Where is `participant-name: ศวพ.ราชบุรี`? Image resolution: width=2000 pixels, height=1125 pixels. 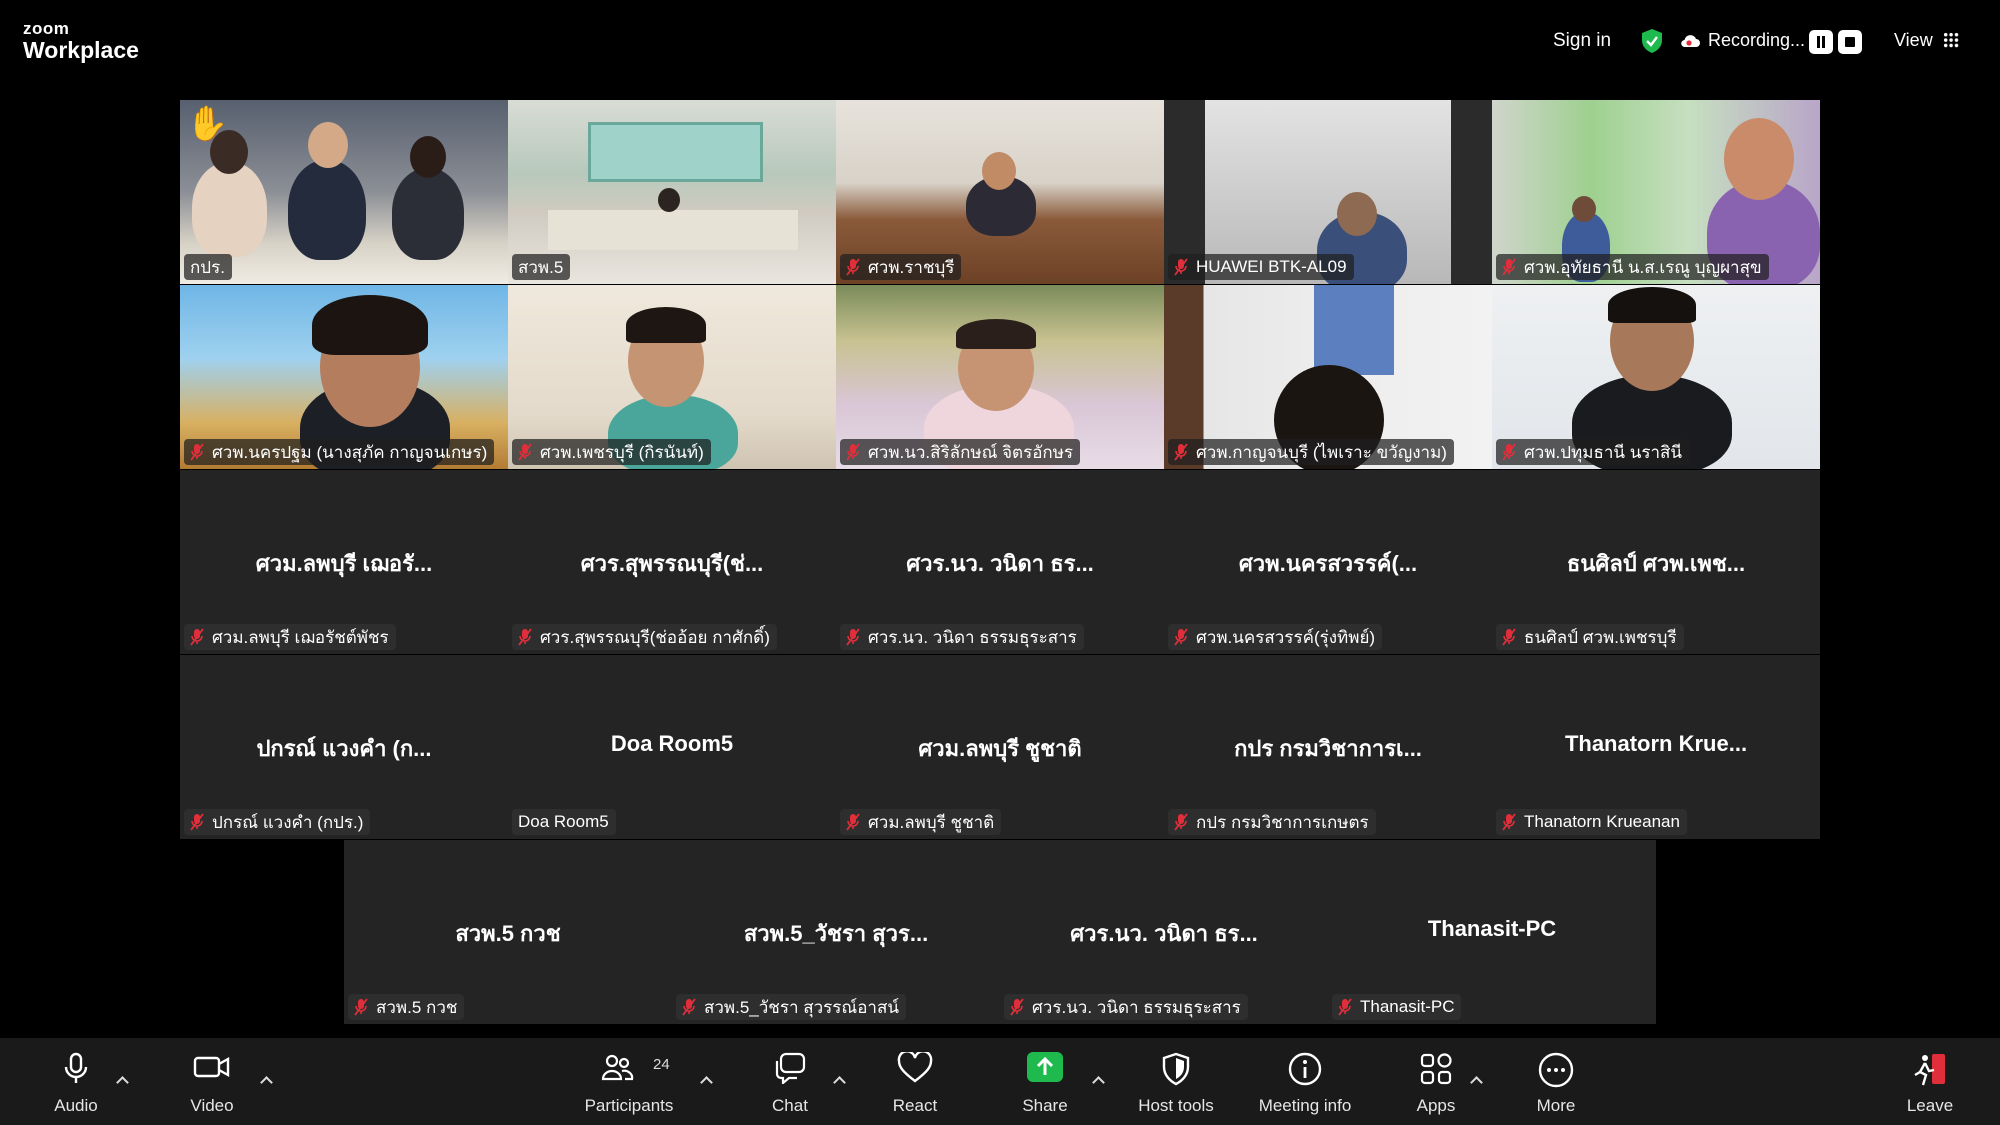 participant-name: ศวพ.ราชบุรี is located at coordinates (911, 267).